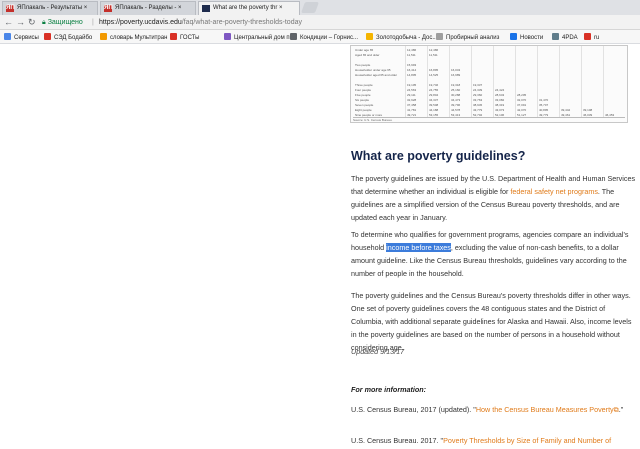 The height and width of the screenshot is (449, 640). Describe the element at coordinates (190, 38) in the screenshot. I see `bookmark-label: ГОСТы` at that location.